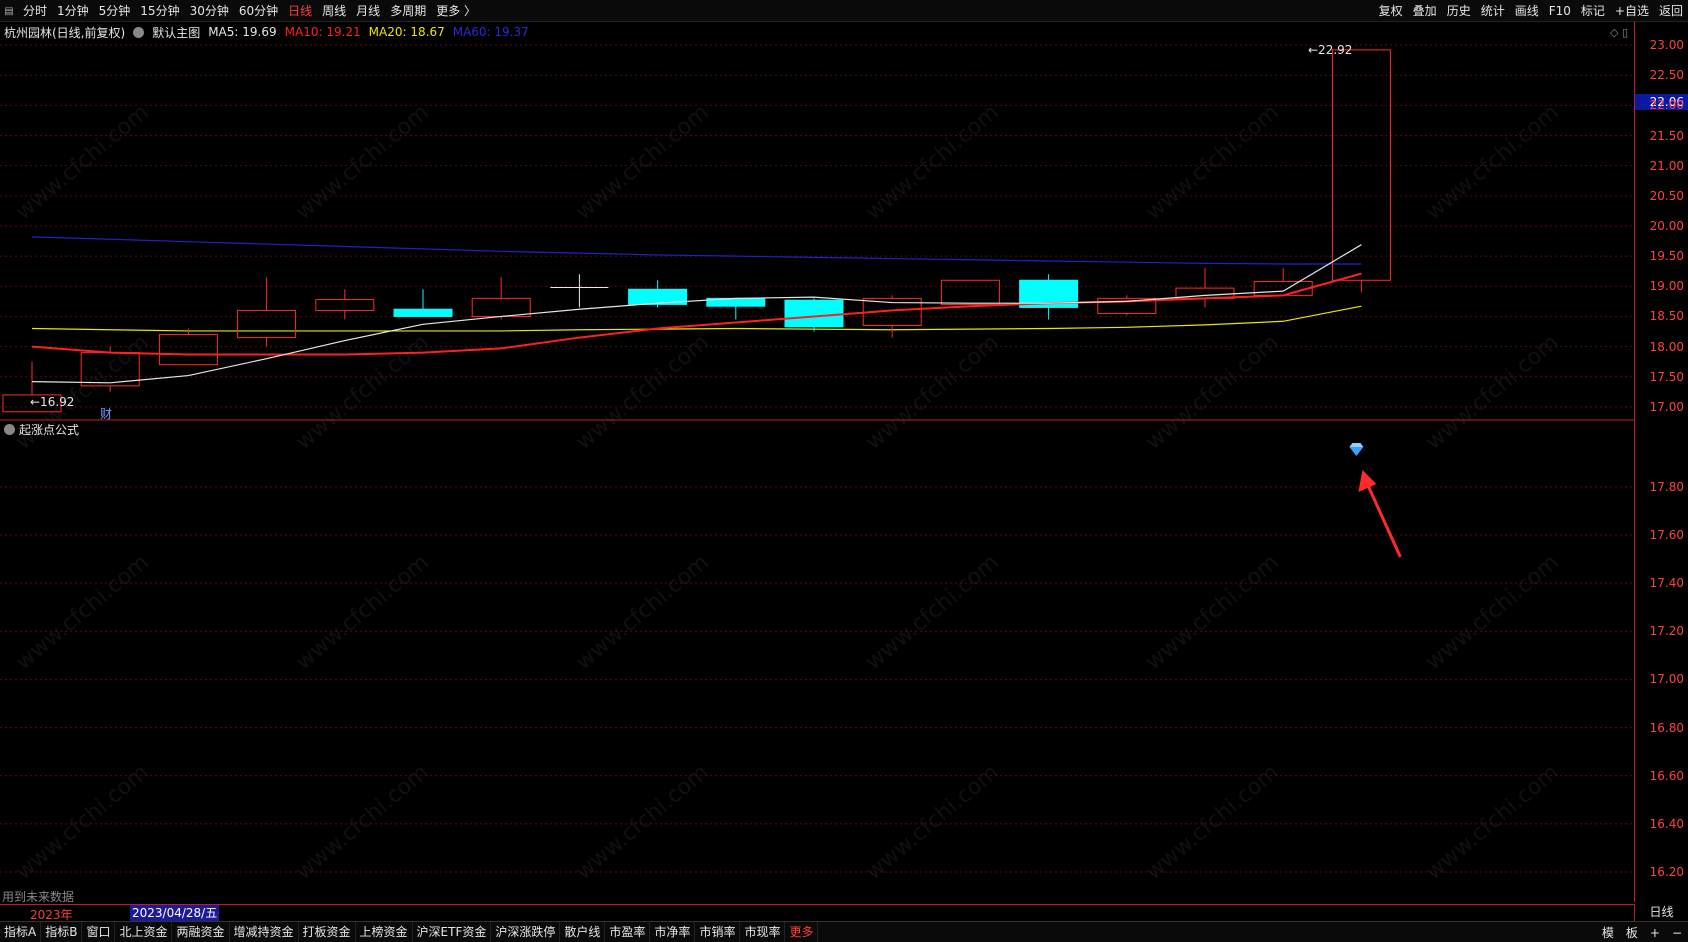  I want to click on ma10-line, so click(696, 314).